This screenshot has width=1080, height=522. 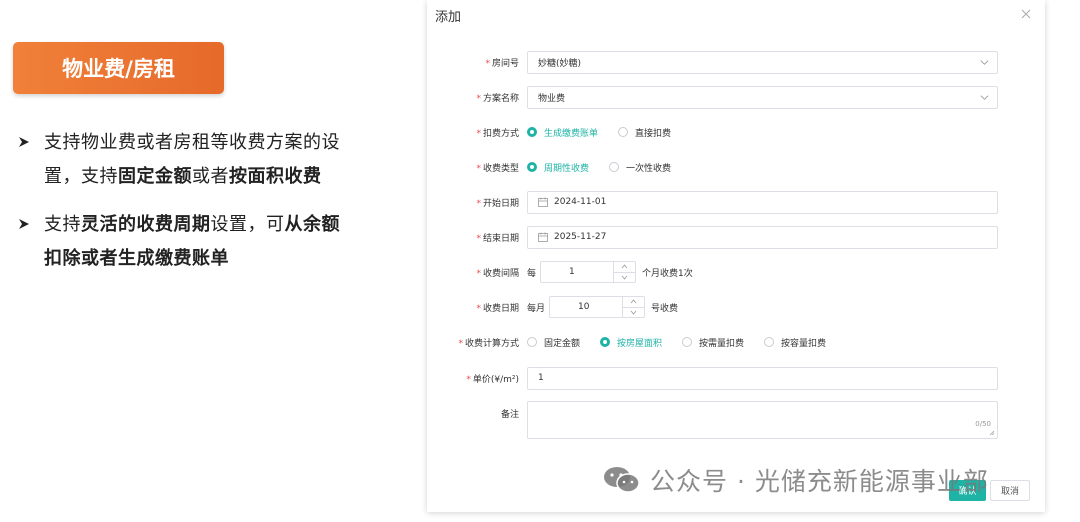 What do you see at coordinates (580, 237) in the screenshot?
I see `end-date-value: 2025-11-27` at bounding box center [580, 237].